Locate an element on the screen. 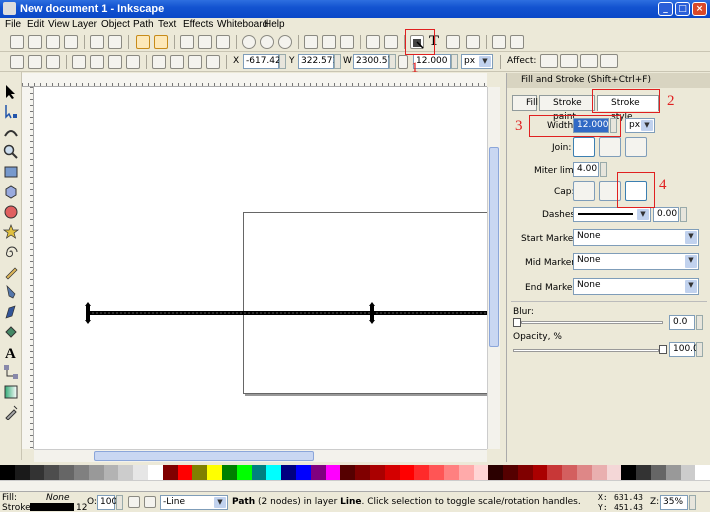 The image size is (710, 512). height-field: 12.000 is located at coordinates (432, 61).